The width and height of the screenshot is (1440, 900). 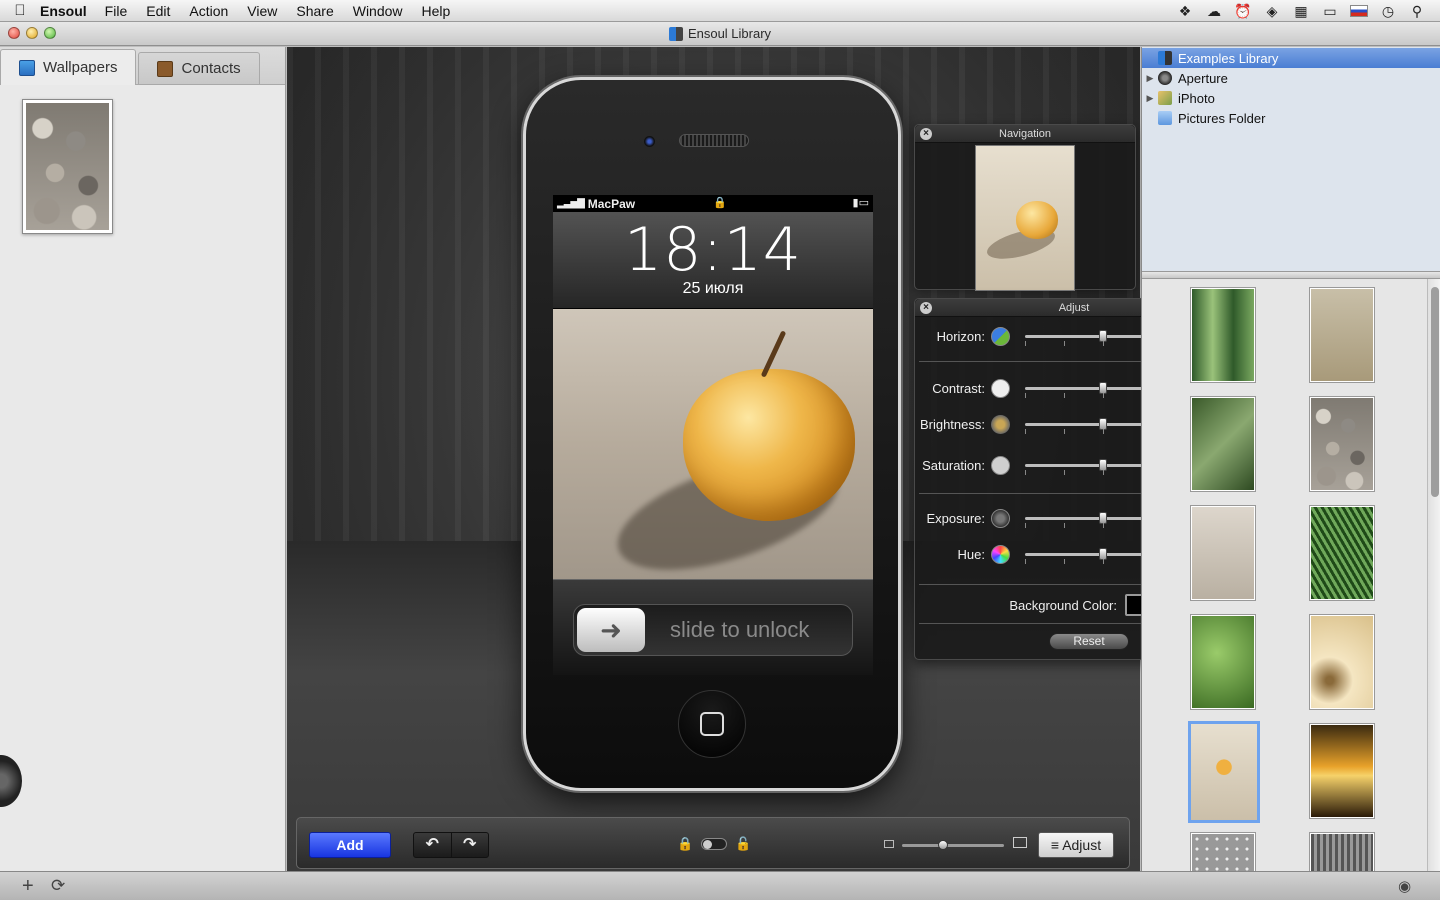 I want to click on green-needles-image, so click(x=1342, y=553).